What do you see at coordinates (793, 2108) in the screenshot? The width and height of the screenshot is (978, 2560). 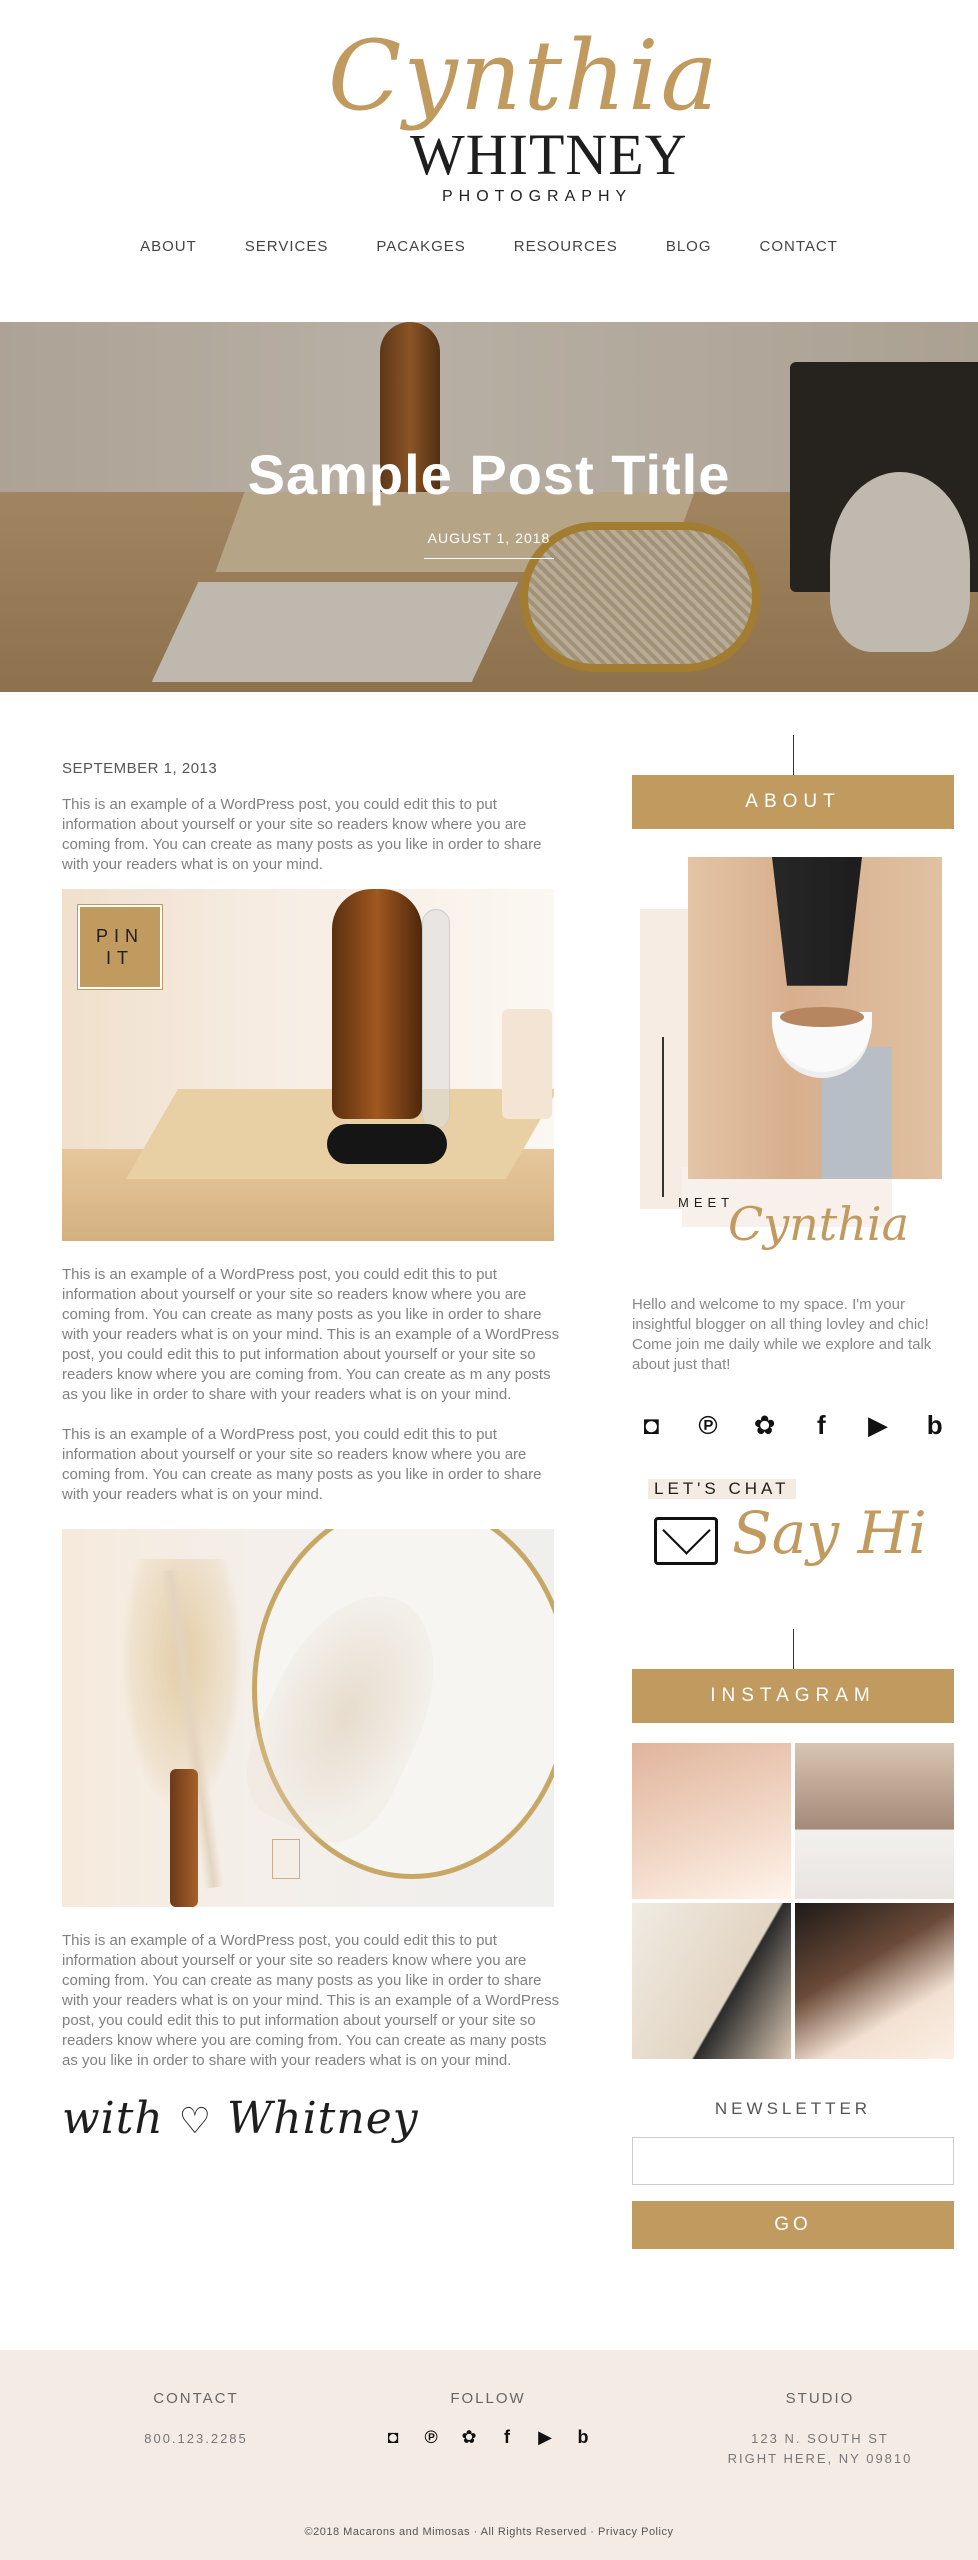 I see `newsletter-heading: NEWSLETTER` at bounding box center [793, 2108].